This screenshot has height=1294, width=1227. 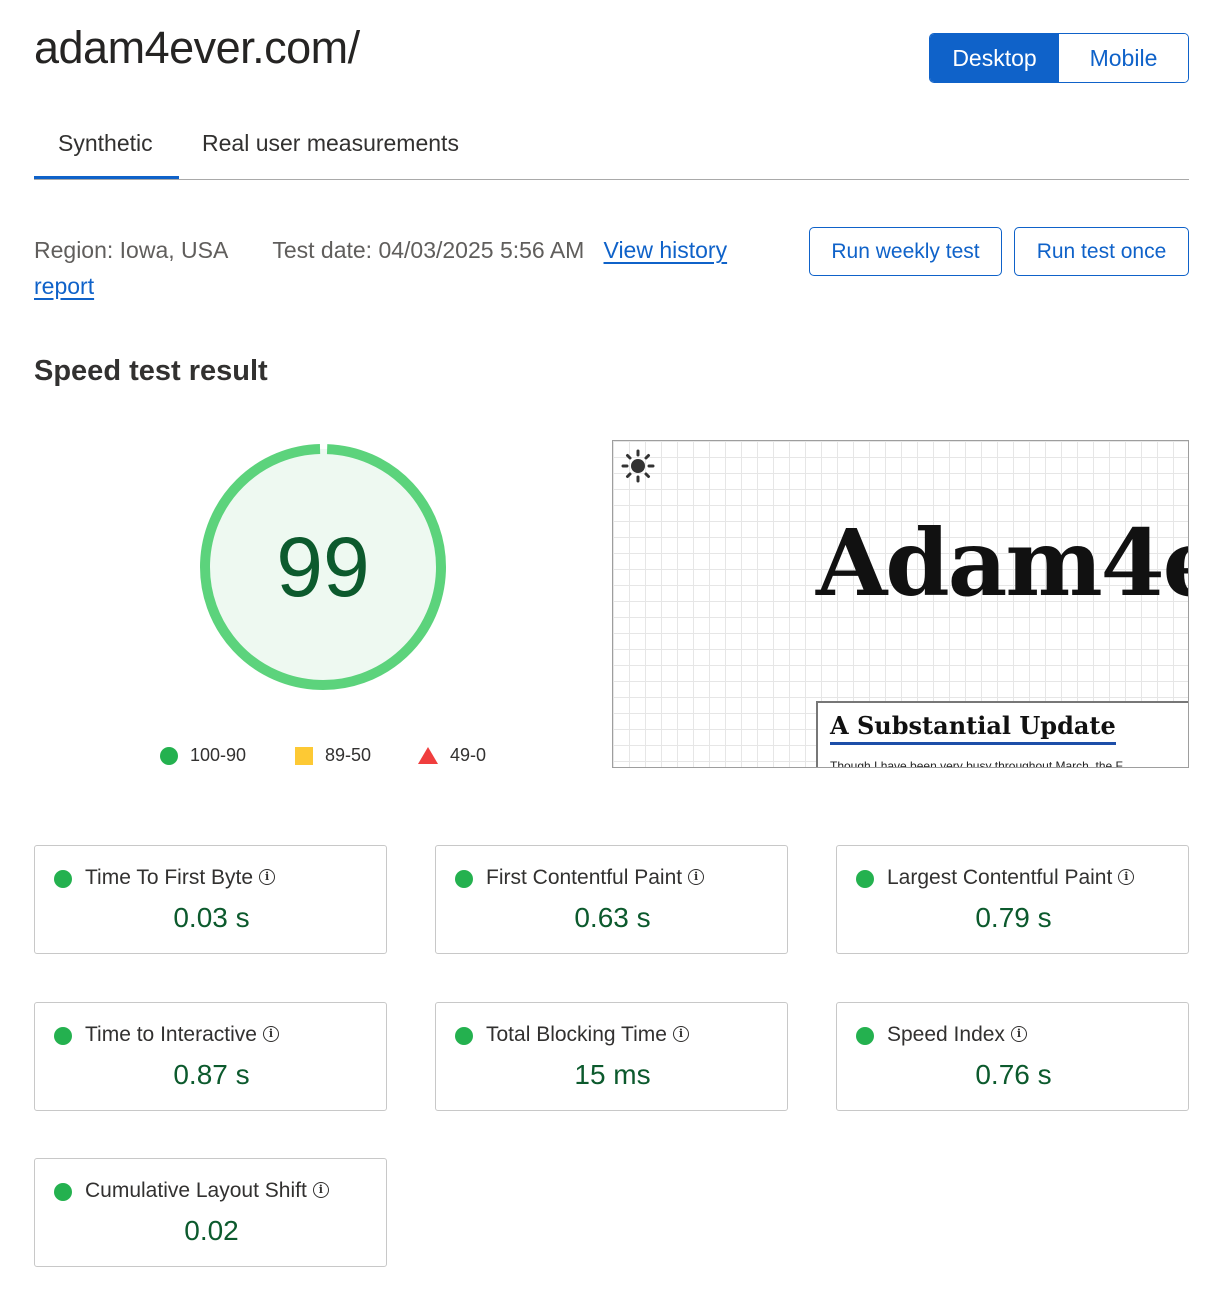 I want to click on metric-label: First Contentful Paint, so click(x=584, y=877).